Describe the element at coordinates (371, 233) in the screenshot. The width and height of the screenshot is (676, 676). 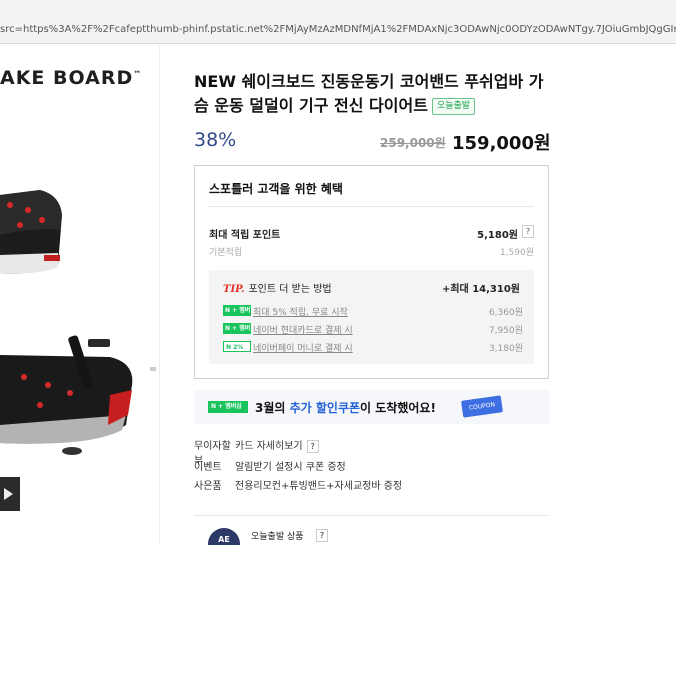
I see `max-points-row: 최대 적립 포인트 5,180원 ?` at that location.